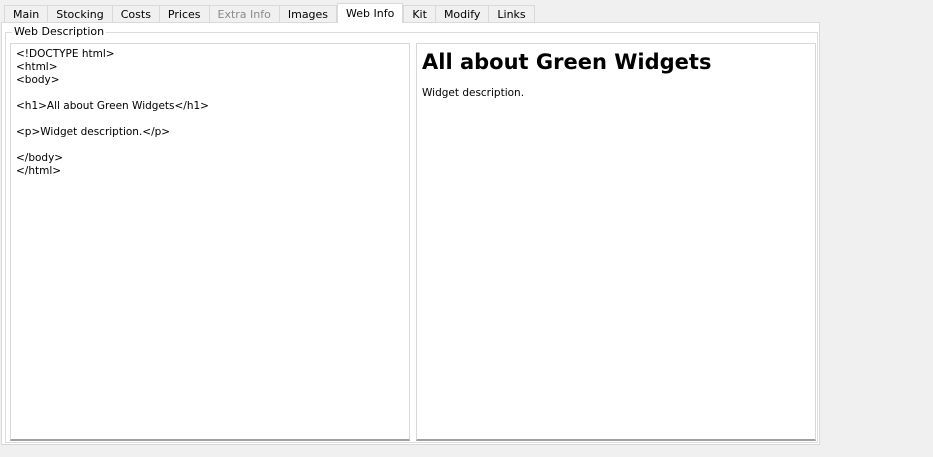 Image resolution: width=933 pixels, height=457 pixels. What do you see at coordinates (184, 14) in the screenshot?
I see `tab-prices: Prices` at bounding box center [184, 14].